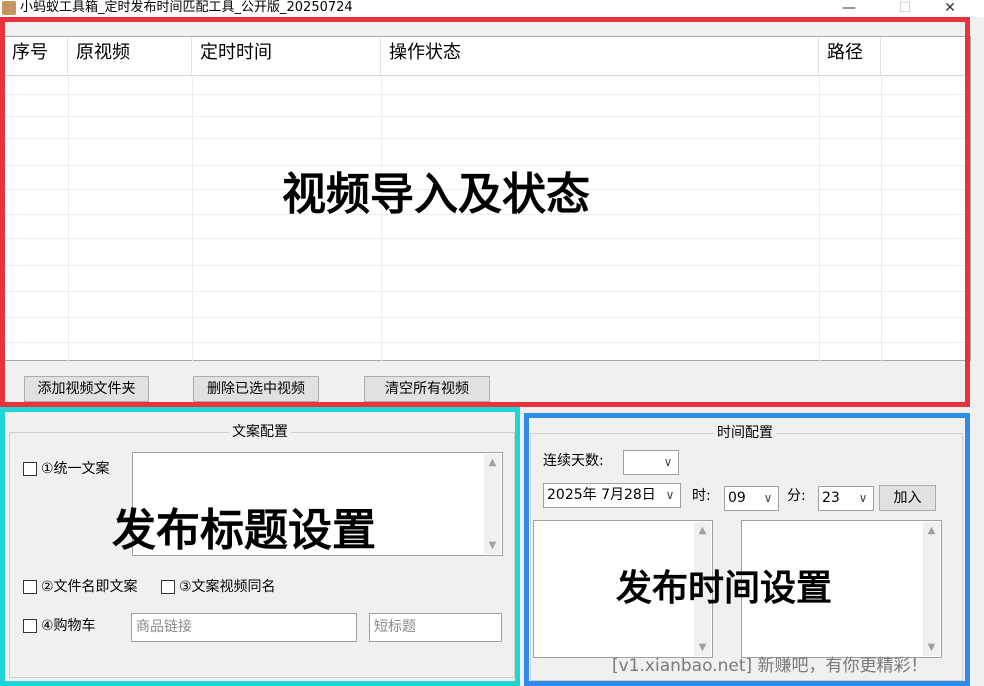 The image size is (984, 686). Describe the element at coordinates (492, 8) in the screenshot. I see `title-bar: 小蚂蚁工具箱_定时发布时间匹配工具_公开版_20250724 — ☐ ✕` at that location.